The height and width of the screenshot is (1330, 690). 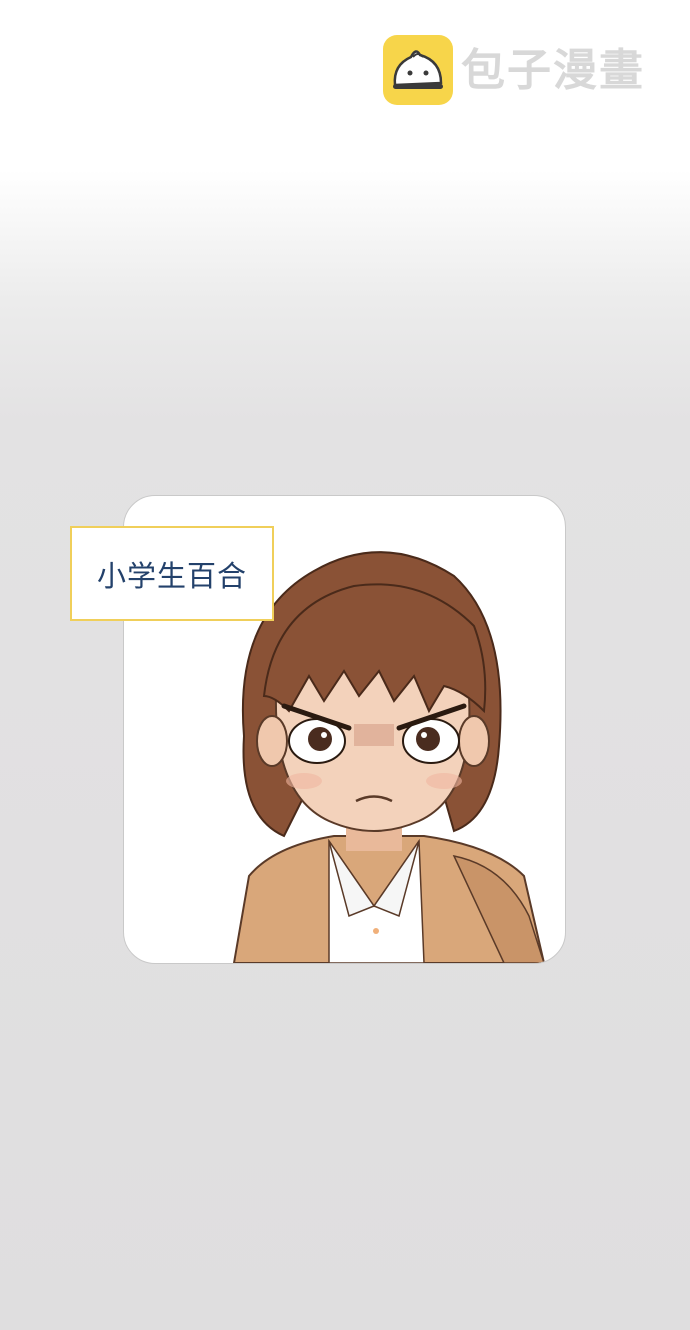 I want to click on bun-mascot-icon, so click(x=418, y=70).